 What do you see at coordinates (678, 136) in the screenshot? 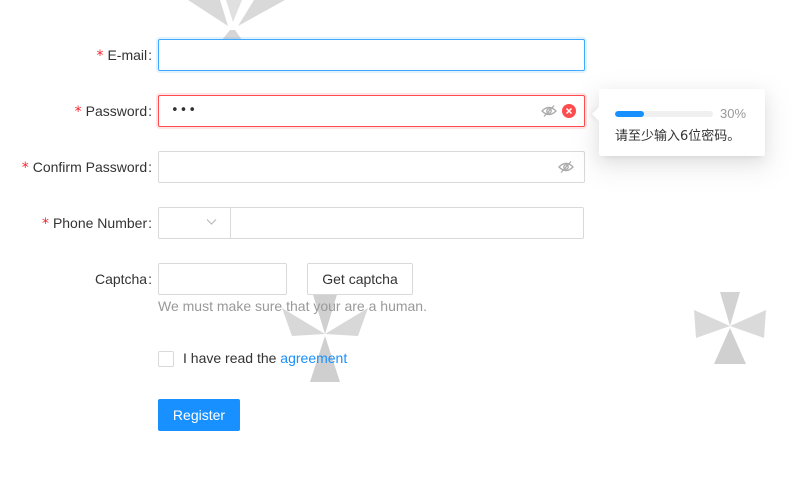
I see `strength-message: 请至少输入6位密码。` at bounding box center [678, 136].